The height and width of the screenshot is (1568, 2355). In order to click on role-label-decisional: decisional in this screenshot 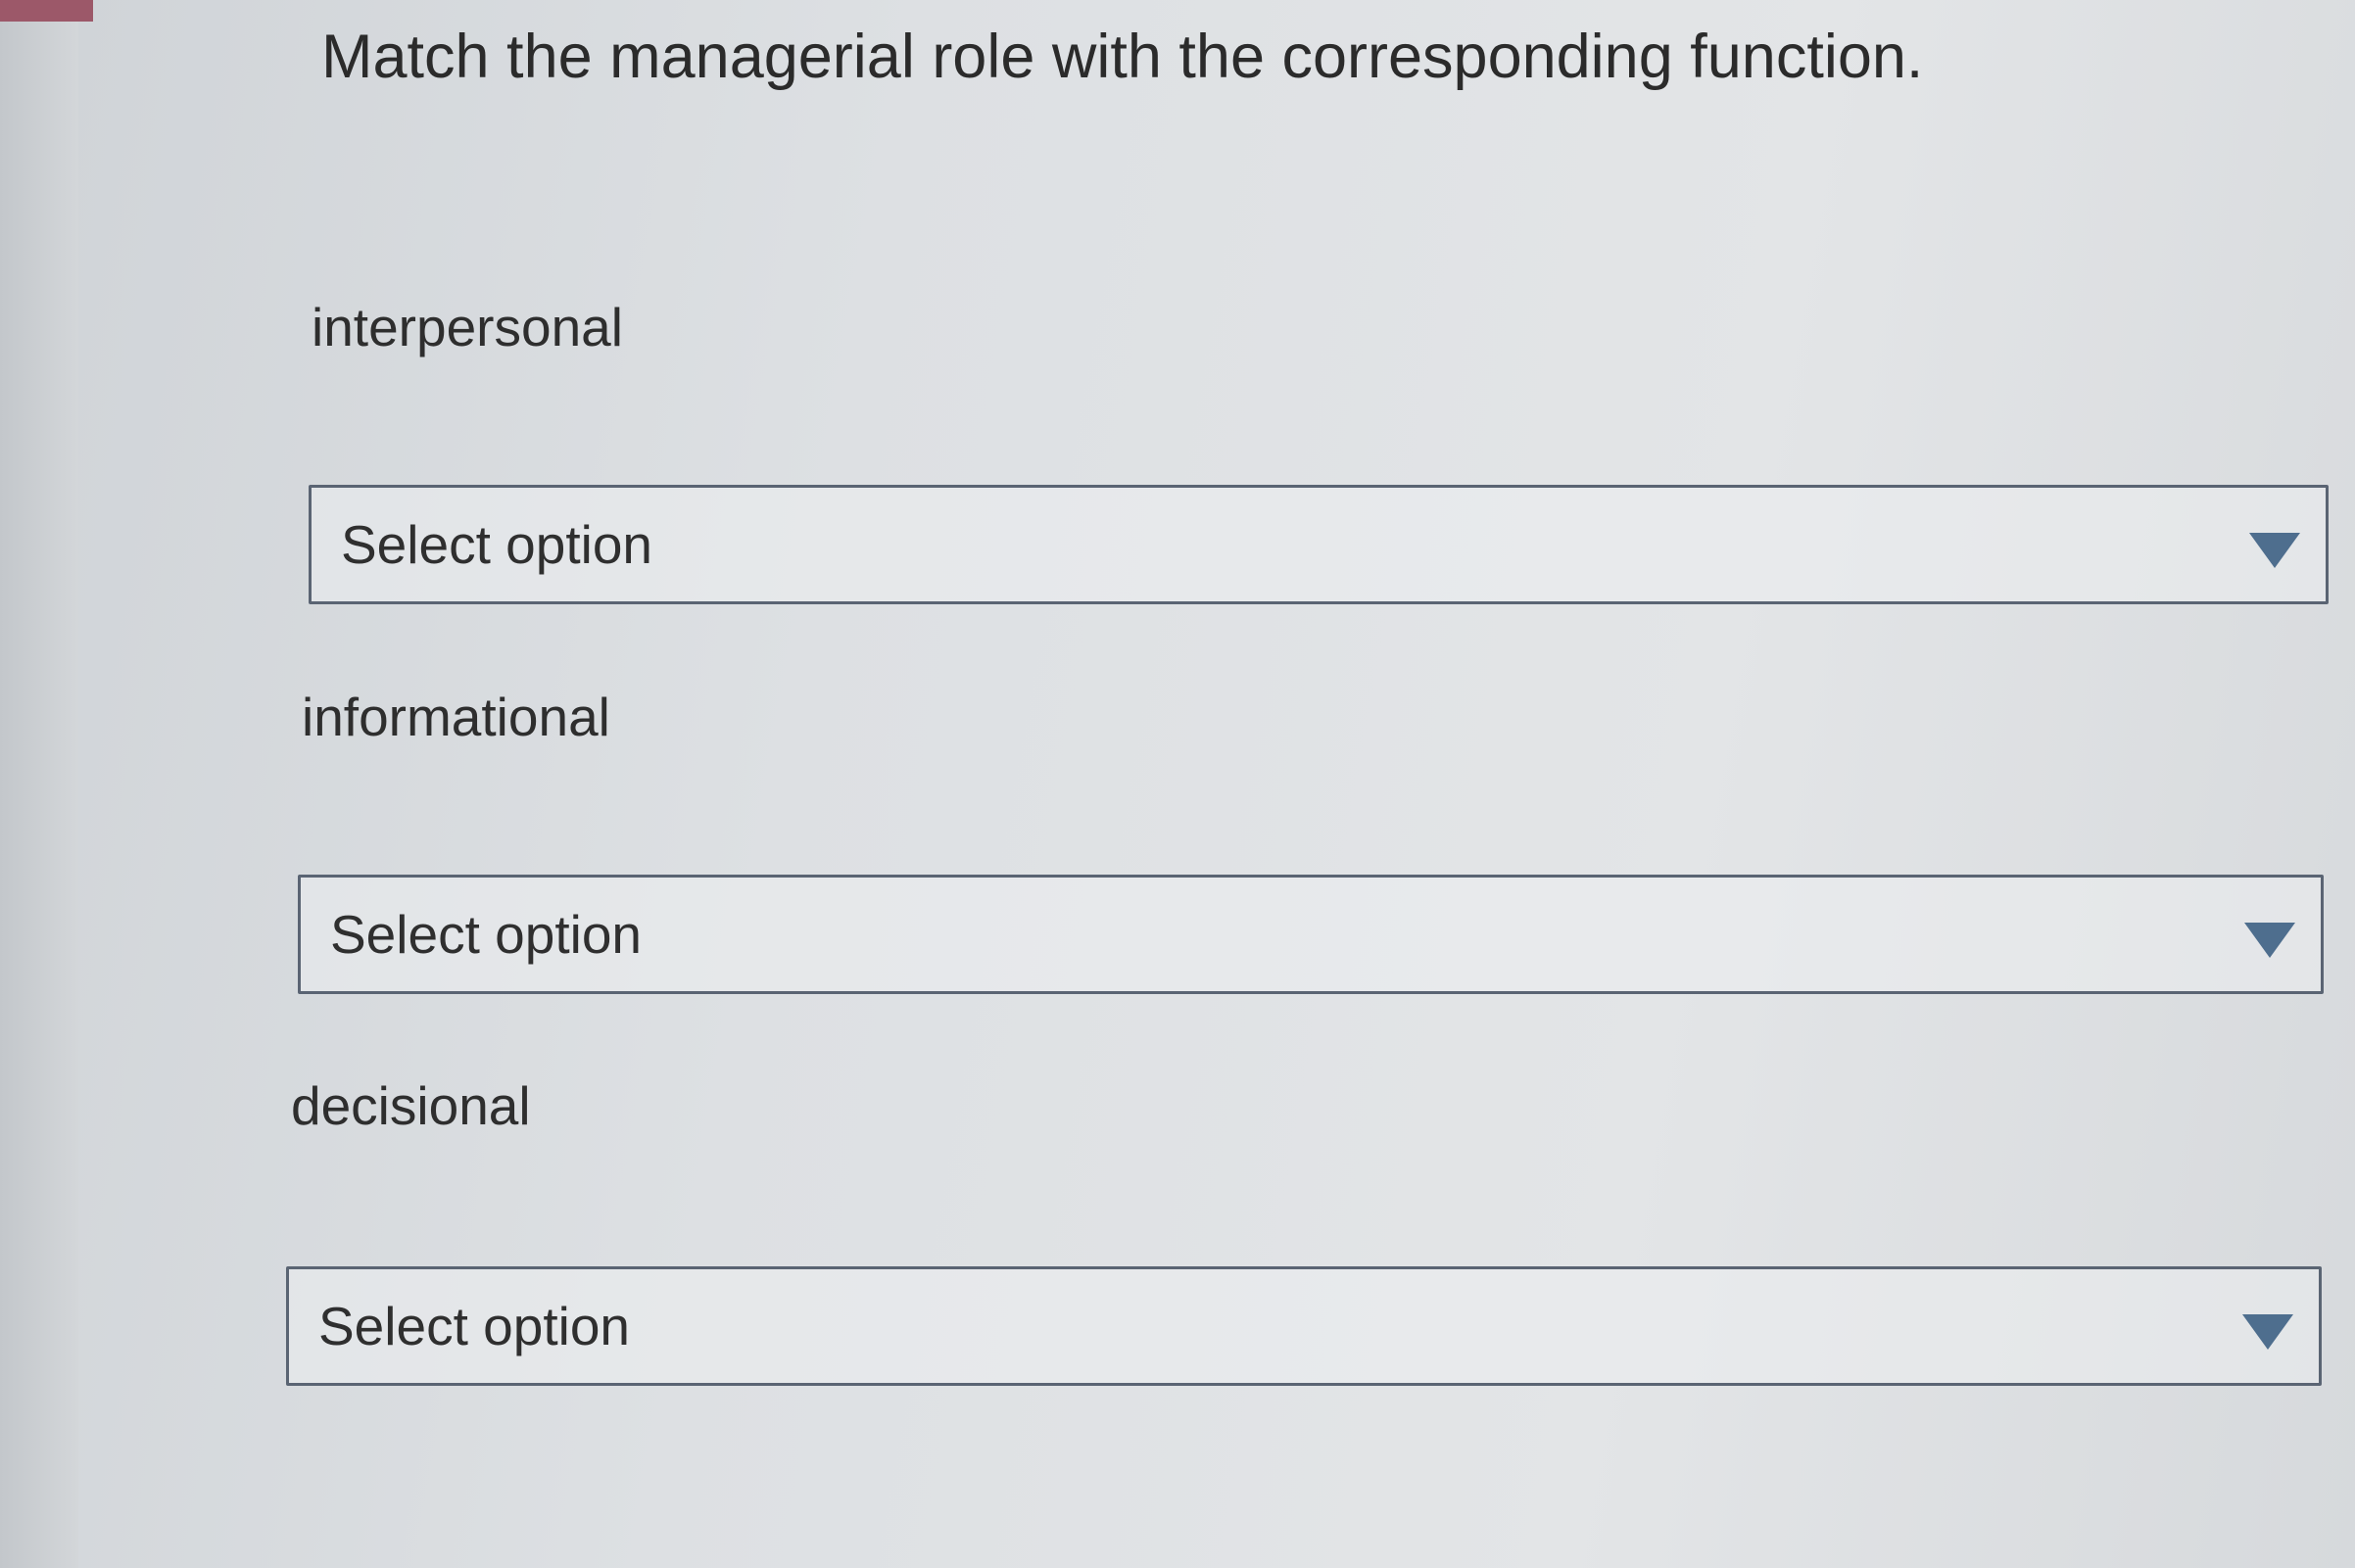, I will do `click(411, 1105)`.